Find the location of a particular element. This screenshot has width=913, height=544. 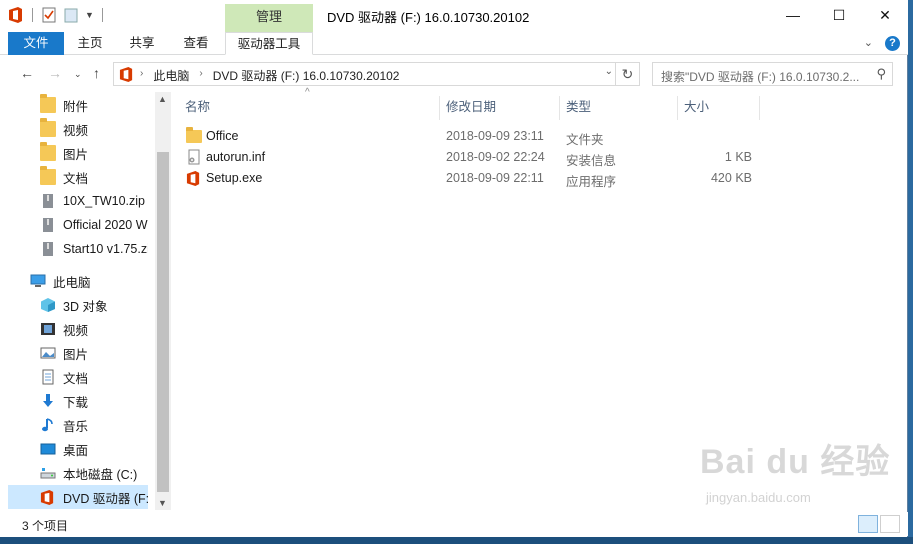

desktop-background is located at coordinates (456, 540).